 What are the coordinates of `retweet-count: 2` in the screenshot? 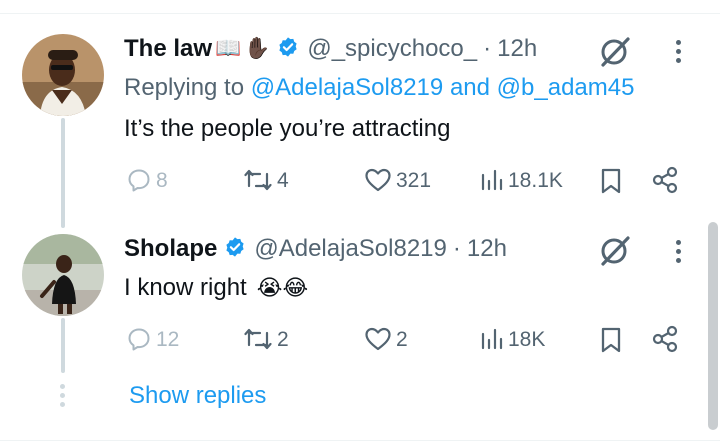 It's located at (283, 339).